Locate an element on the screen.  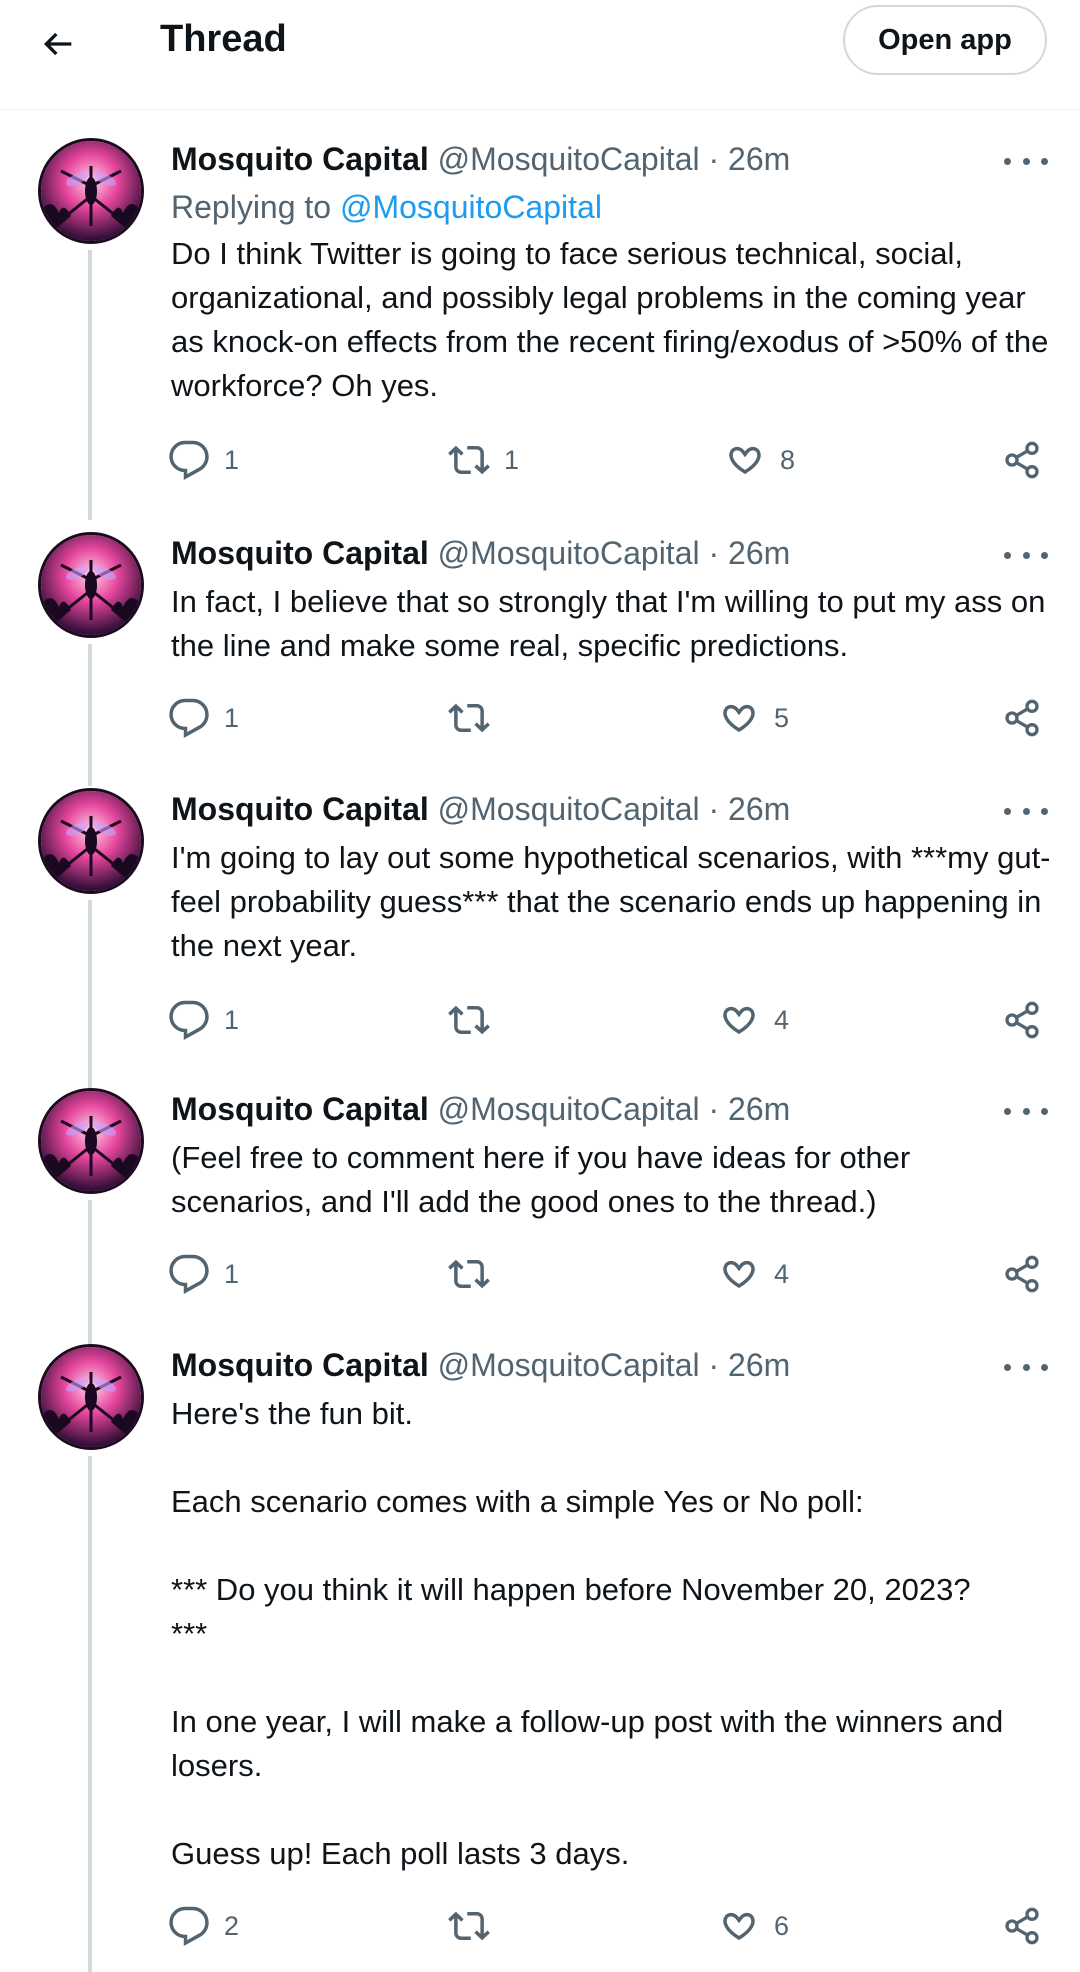
replying-to: Replying to @MosquitoCapital is located at coordinates (386, 207).